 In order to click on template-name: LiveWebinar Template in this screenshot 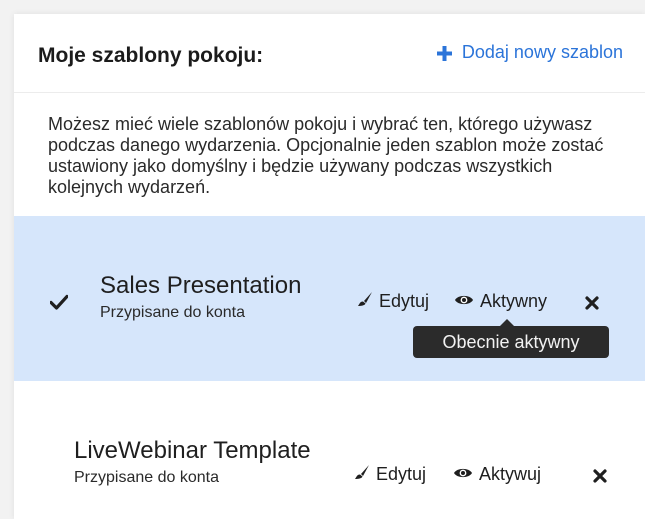, I will do `click(192, 450)`.